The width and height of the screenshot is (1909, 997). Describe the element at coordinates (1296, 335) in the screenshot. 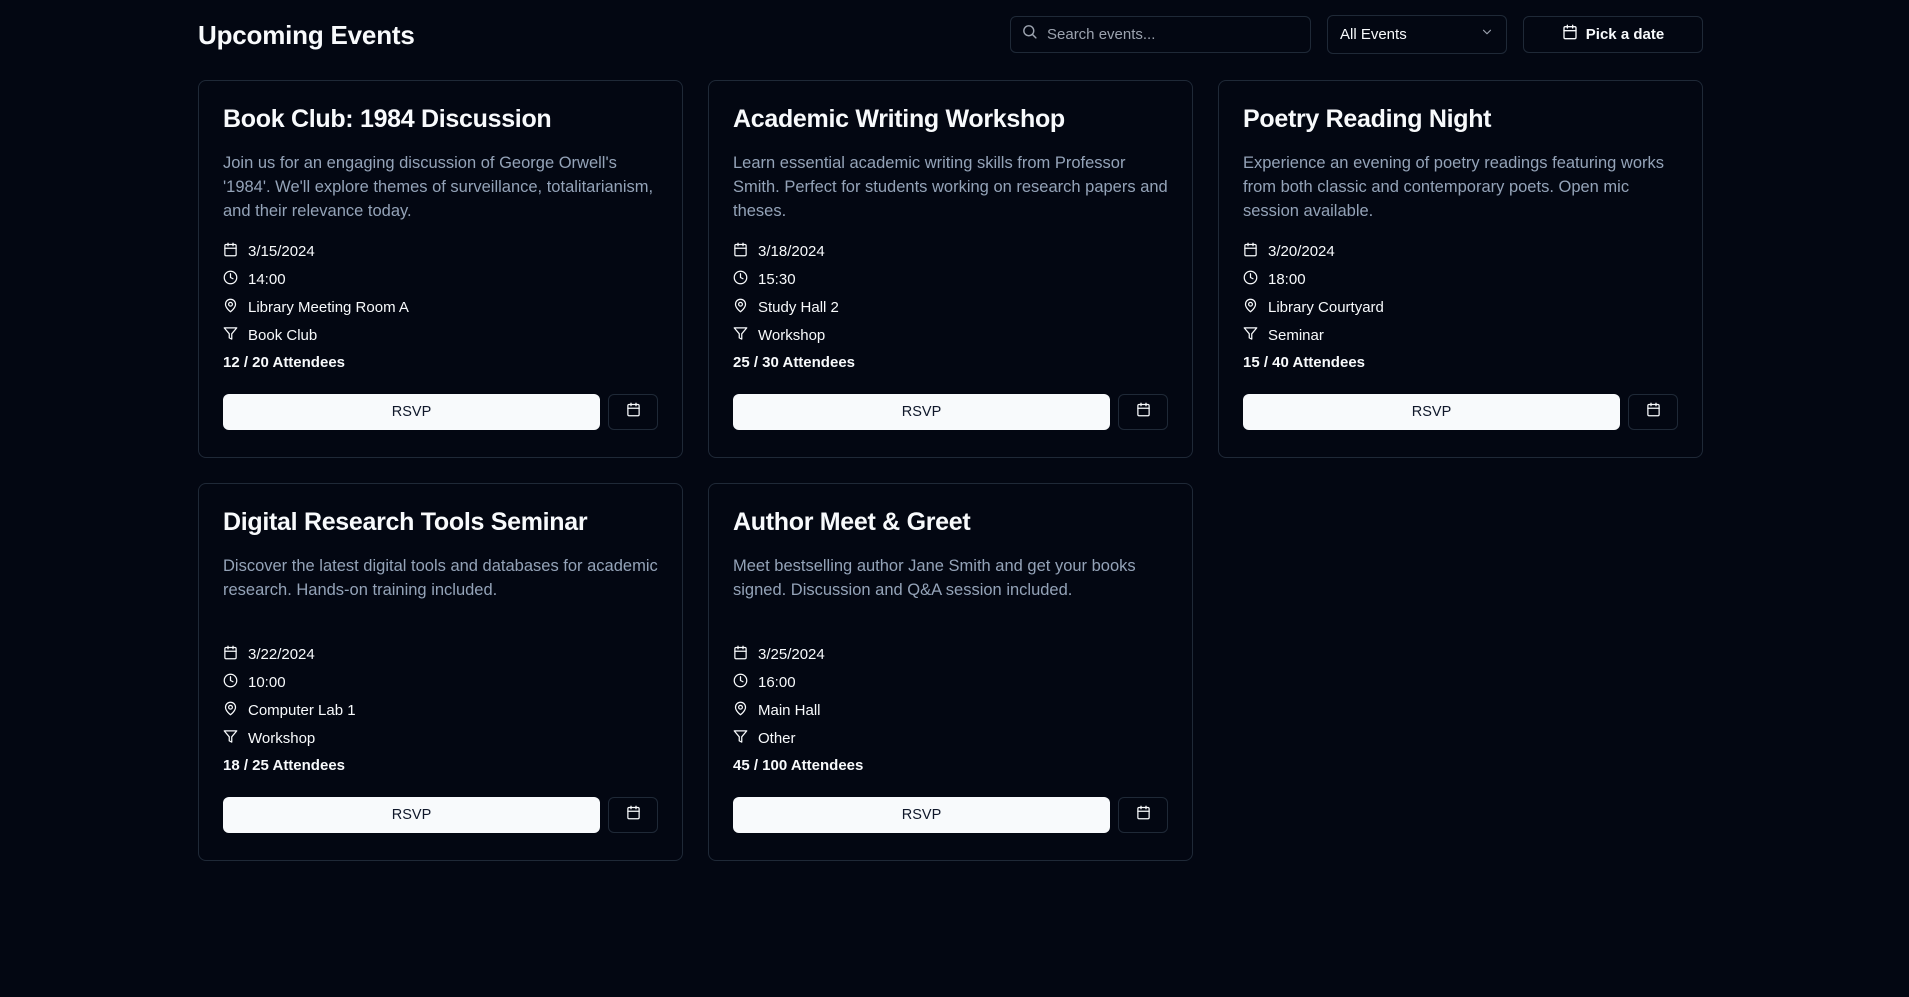

I see `event-category: Seminar` at that location.